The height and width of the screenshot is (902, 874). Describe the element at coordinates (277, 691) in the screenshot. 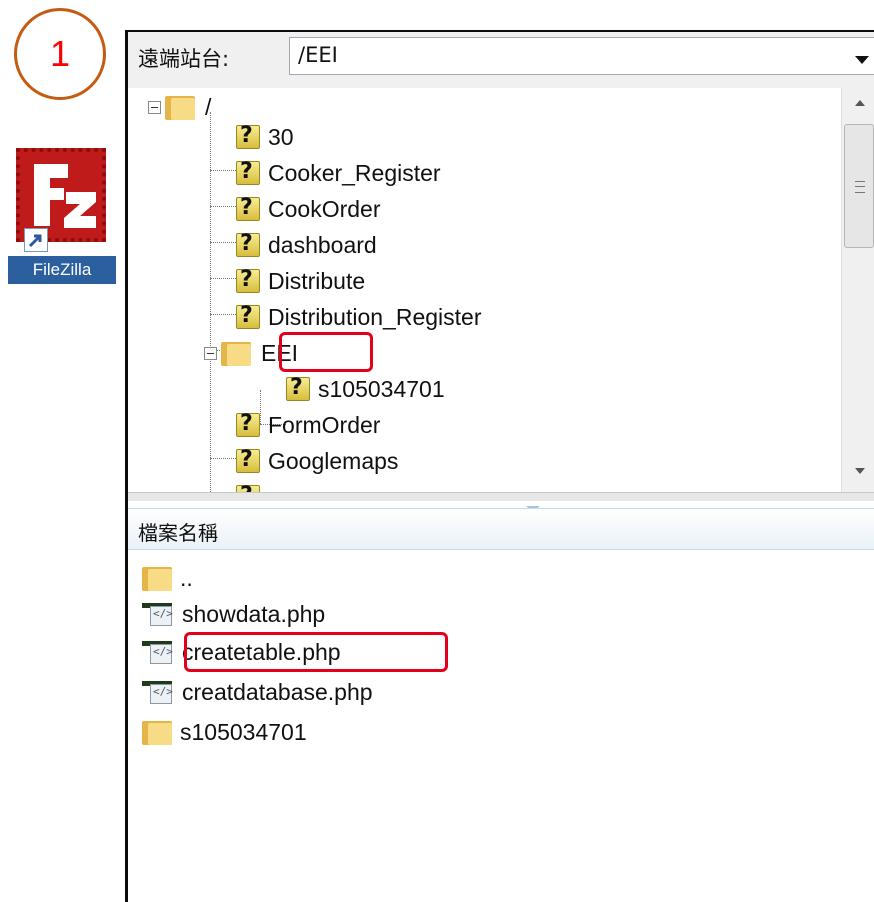

I see `file-name: creatdatabase.php` at that location.